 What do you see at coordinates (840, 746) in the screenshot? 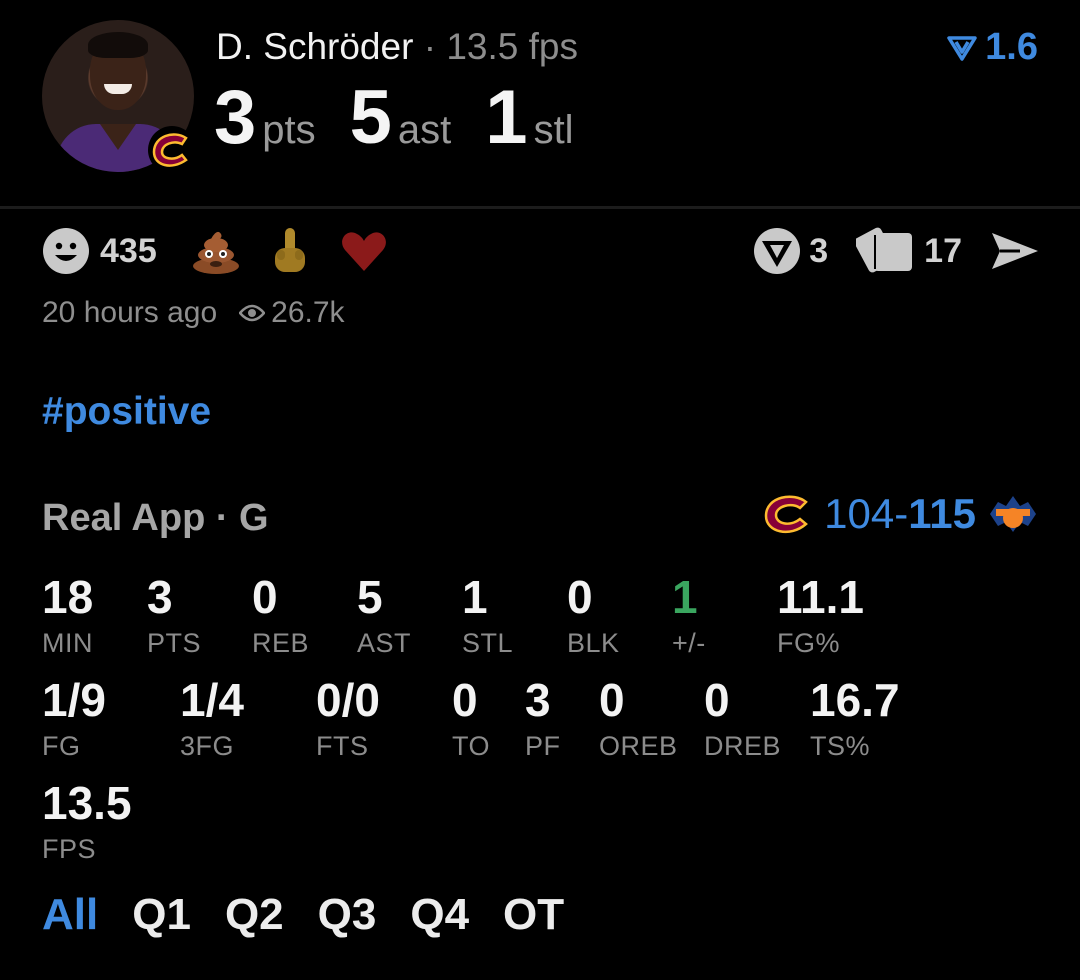
I see `stat-label: TS%` at bounding box center [840, 746].